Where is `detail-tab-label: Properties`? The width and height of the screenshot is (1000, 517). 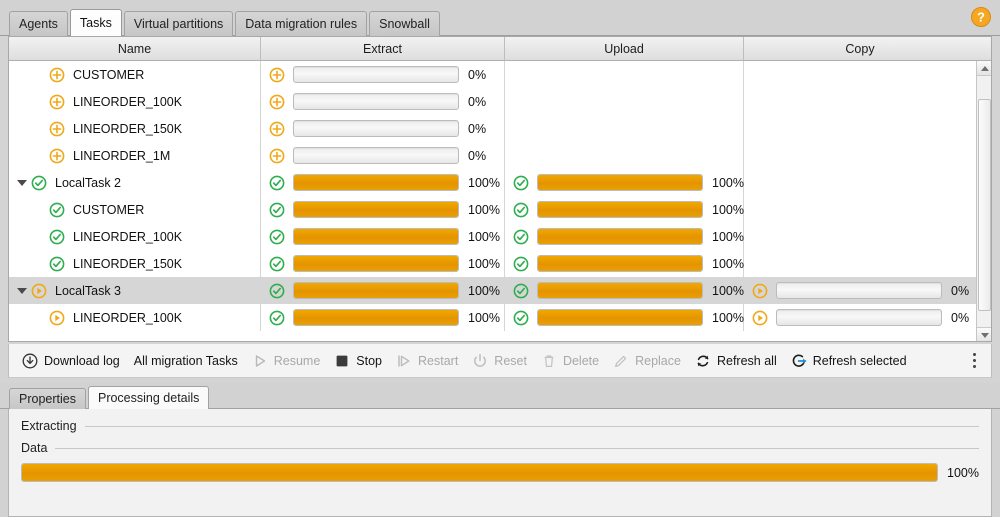 detail-tab-label: Properties is located at coordinates (47, 399).